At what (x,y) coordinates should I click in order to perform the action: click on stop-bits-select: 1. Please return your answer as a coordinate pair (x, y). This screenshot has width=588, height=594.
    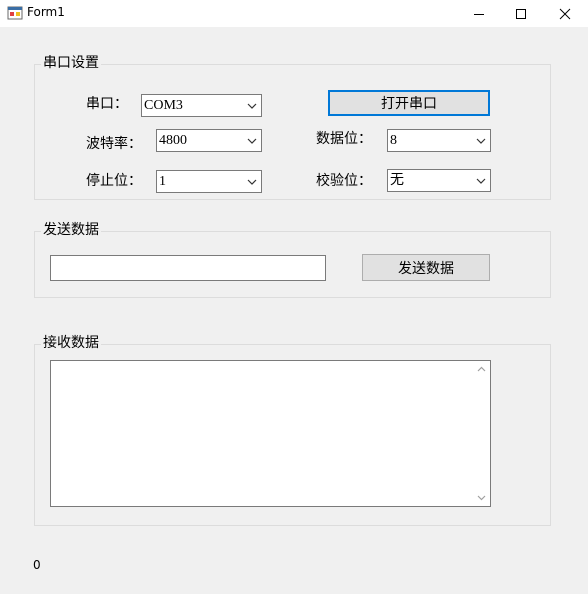
    Looking at the image, I should click on (209, 181).